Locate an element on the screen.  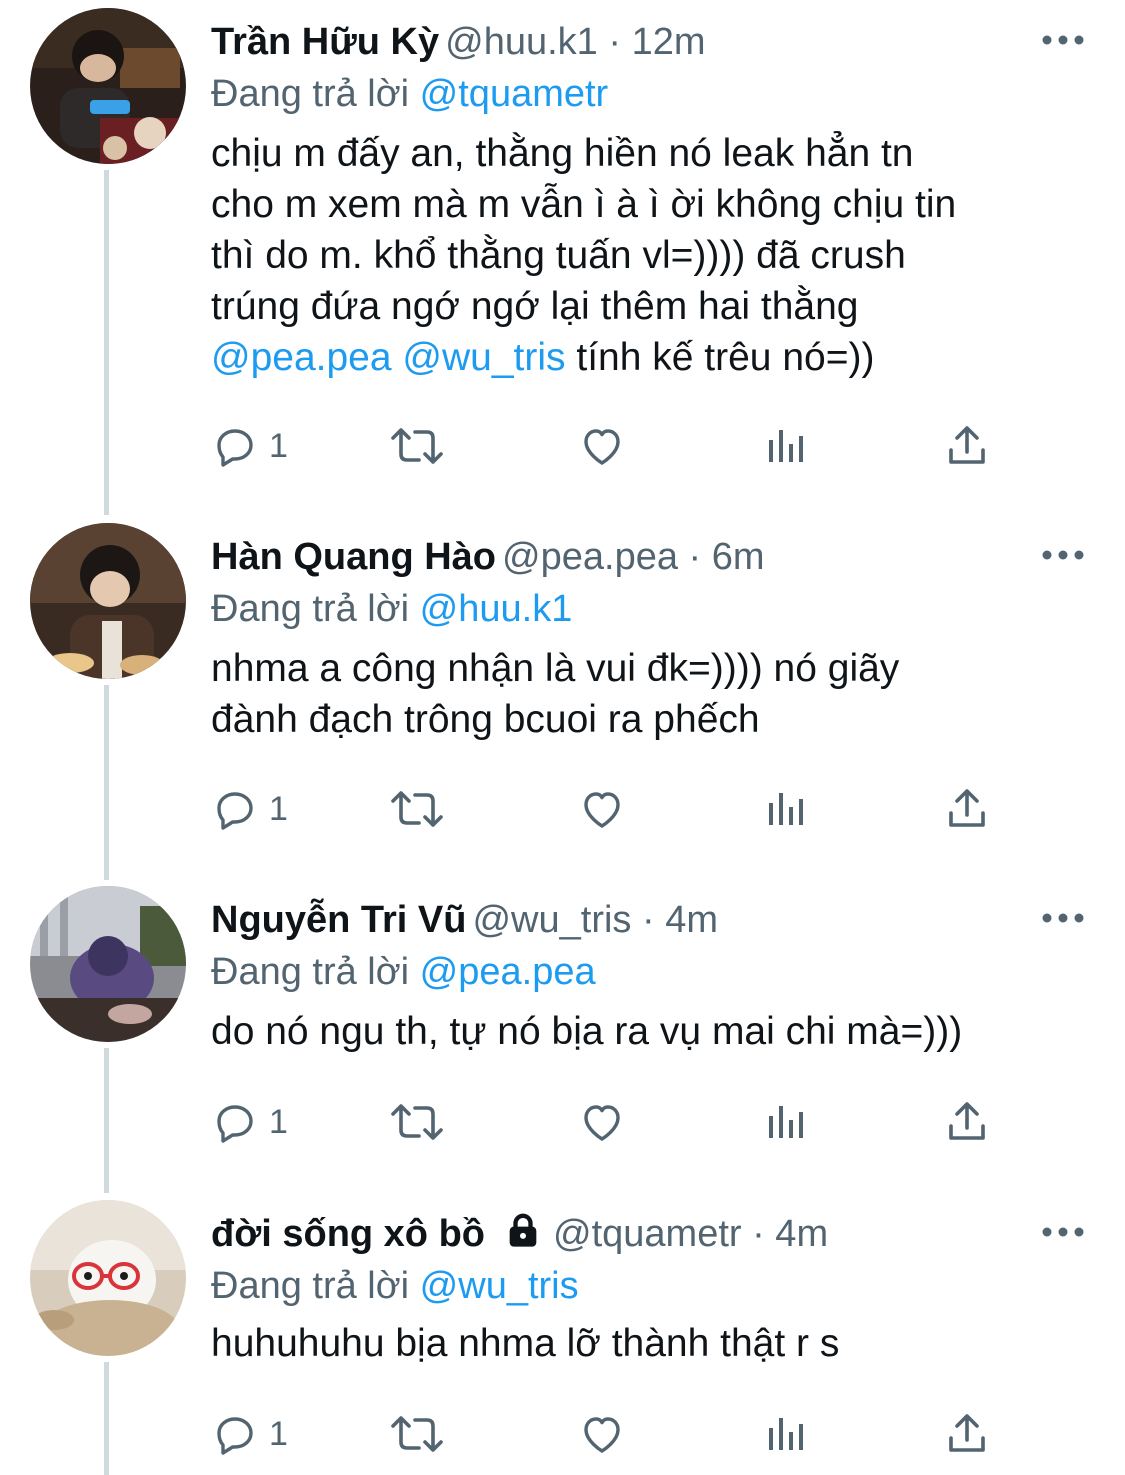
reply-to-mention: @wu_tris is located at coordinates (499, 1286).